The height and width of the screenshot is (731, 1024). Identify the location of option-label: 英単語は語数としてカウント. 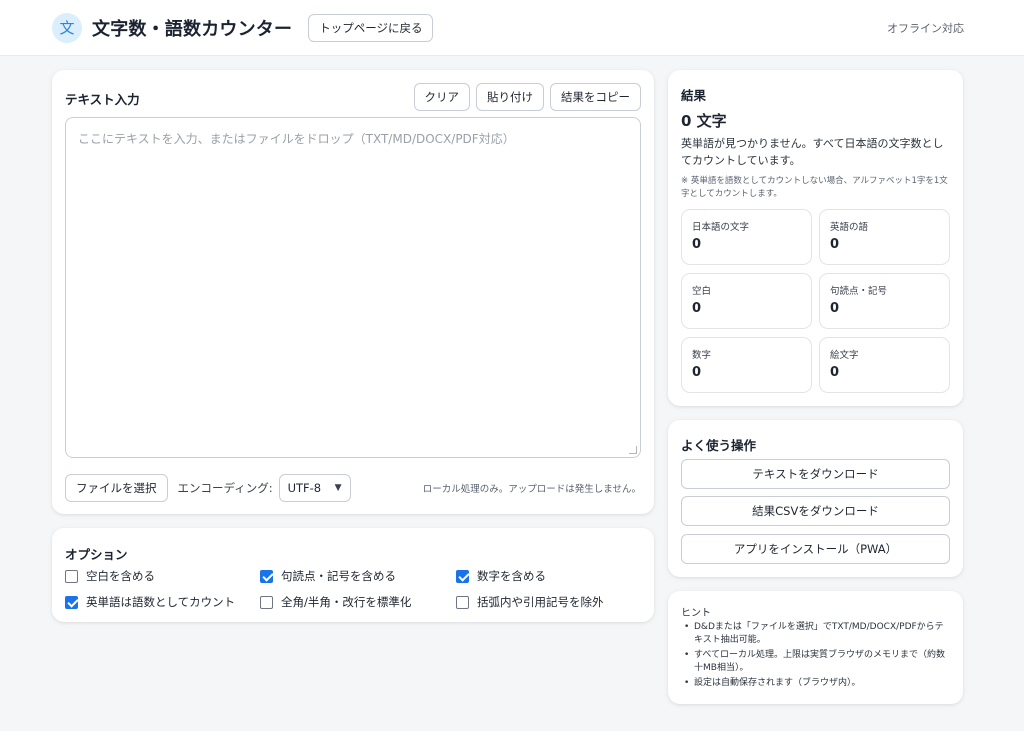
(161, 602).